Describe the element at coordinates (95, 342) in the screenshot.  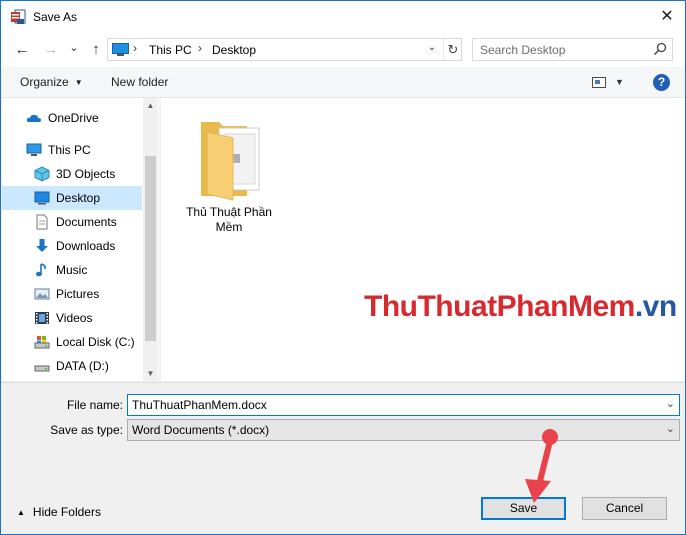
I see `sidebar-item-label: Local Disk (C:)` at that location.